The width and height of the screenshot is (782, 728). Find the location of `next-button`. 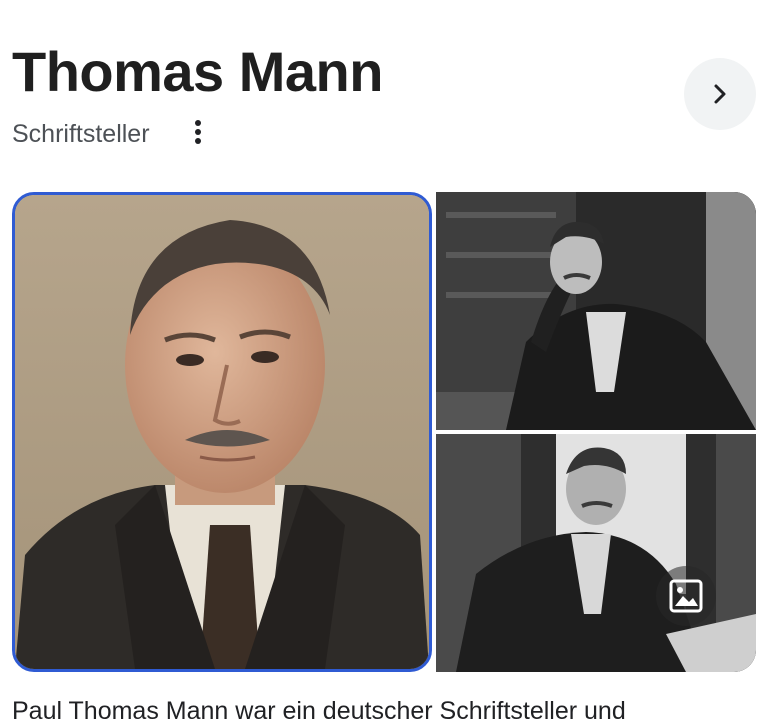

next-button is located at coordinates (720, 94).